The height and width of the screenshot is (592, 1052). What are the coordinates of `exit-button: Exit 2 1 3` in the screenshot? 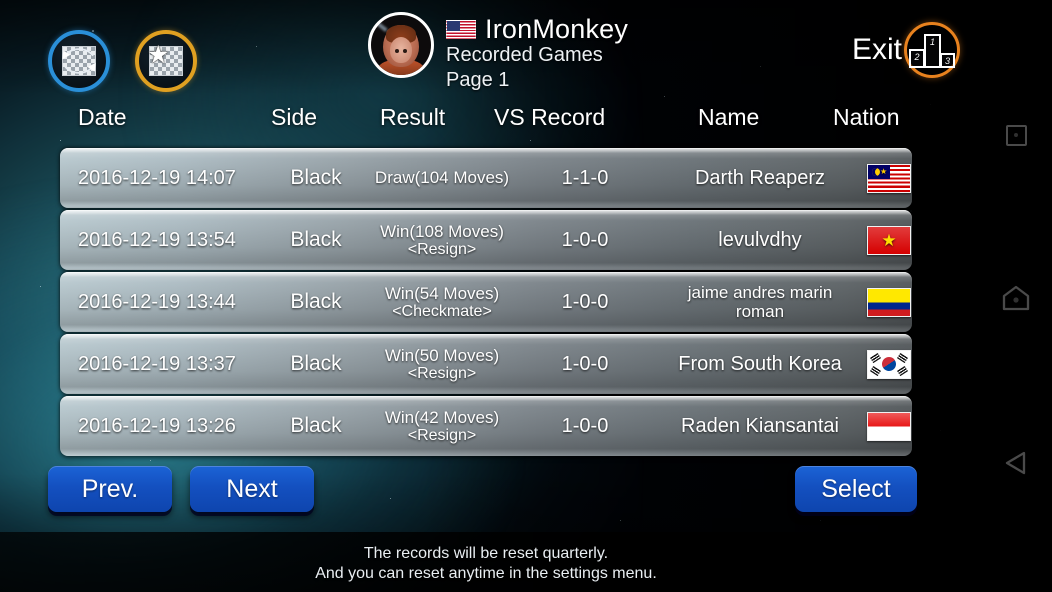 It's located at (906, 50).